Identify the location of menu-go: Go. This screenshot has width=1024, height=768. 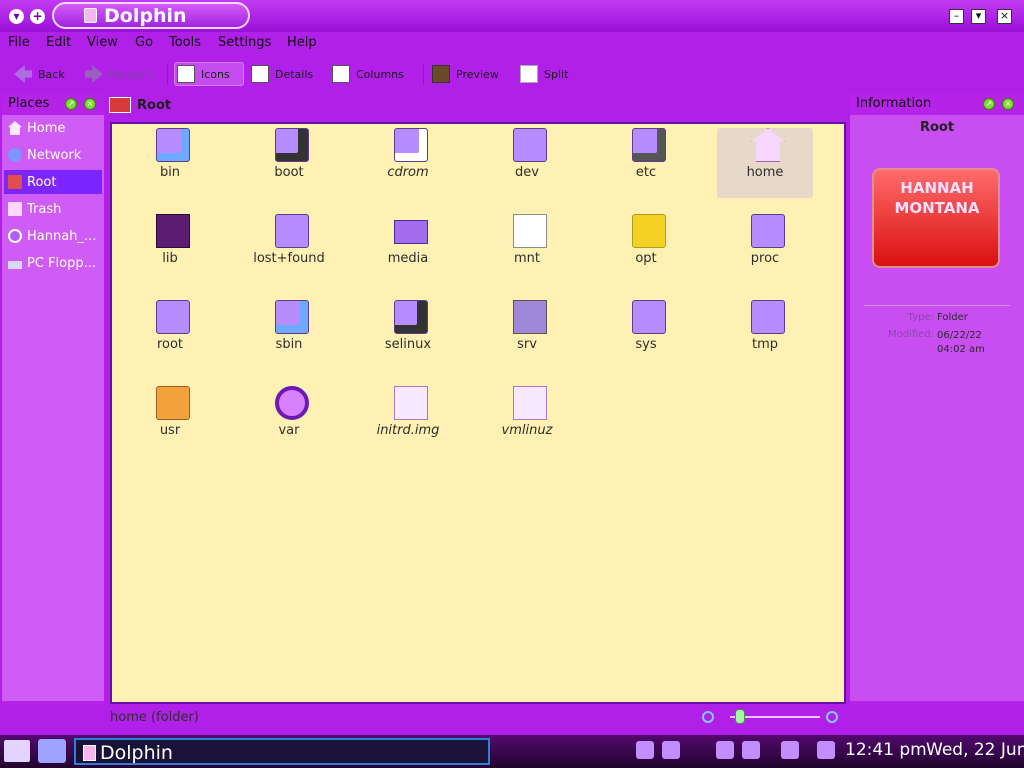
(144, 42).